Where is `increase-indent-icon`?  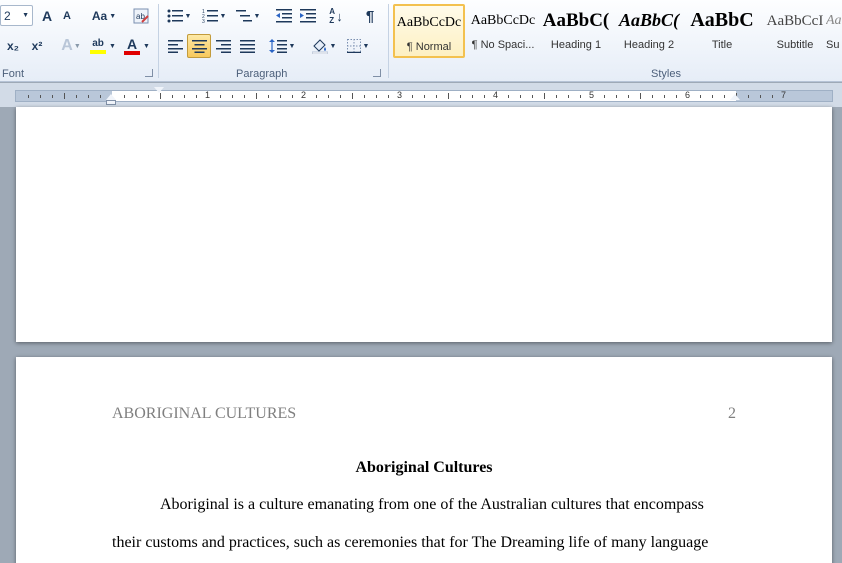
increase-indent-icon is located at coordinates (308, 16).